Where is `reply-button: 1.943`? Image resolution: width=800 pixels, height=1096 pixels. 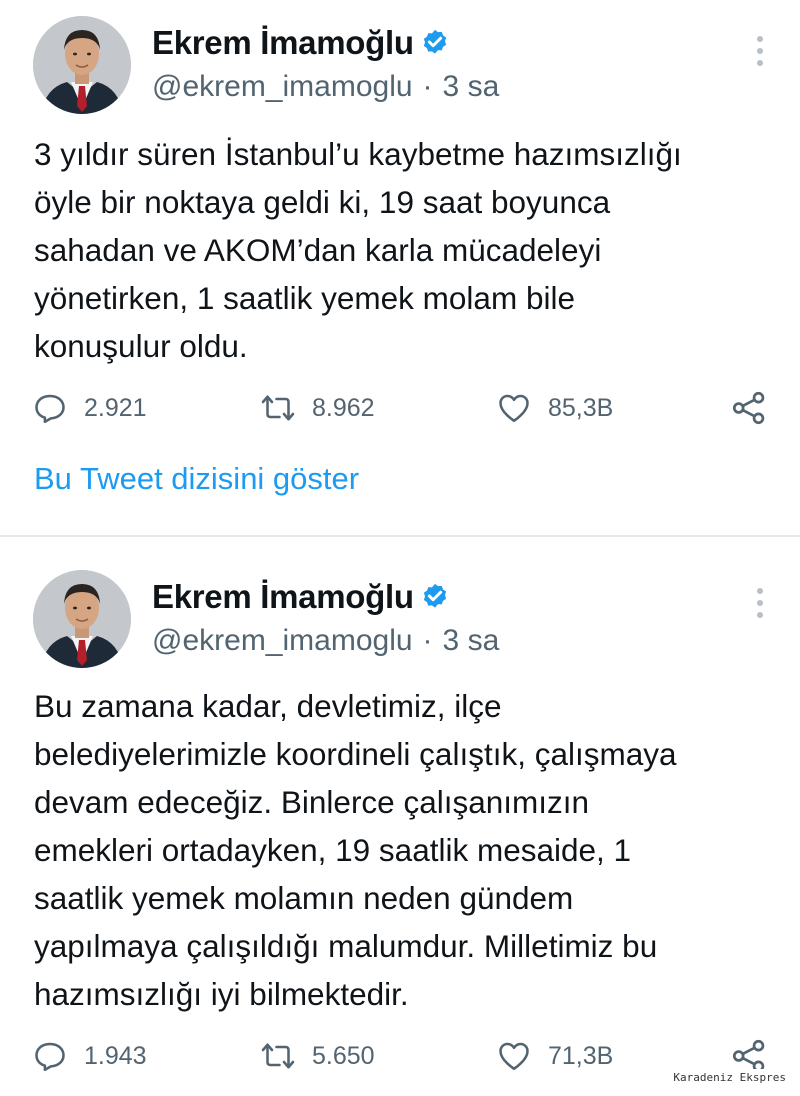
reply-button: 1.943 is located at coordinates (89, 1056).